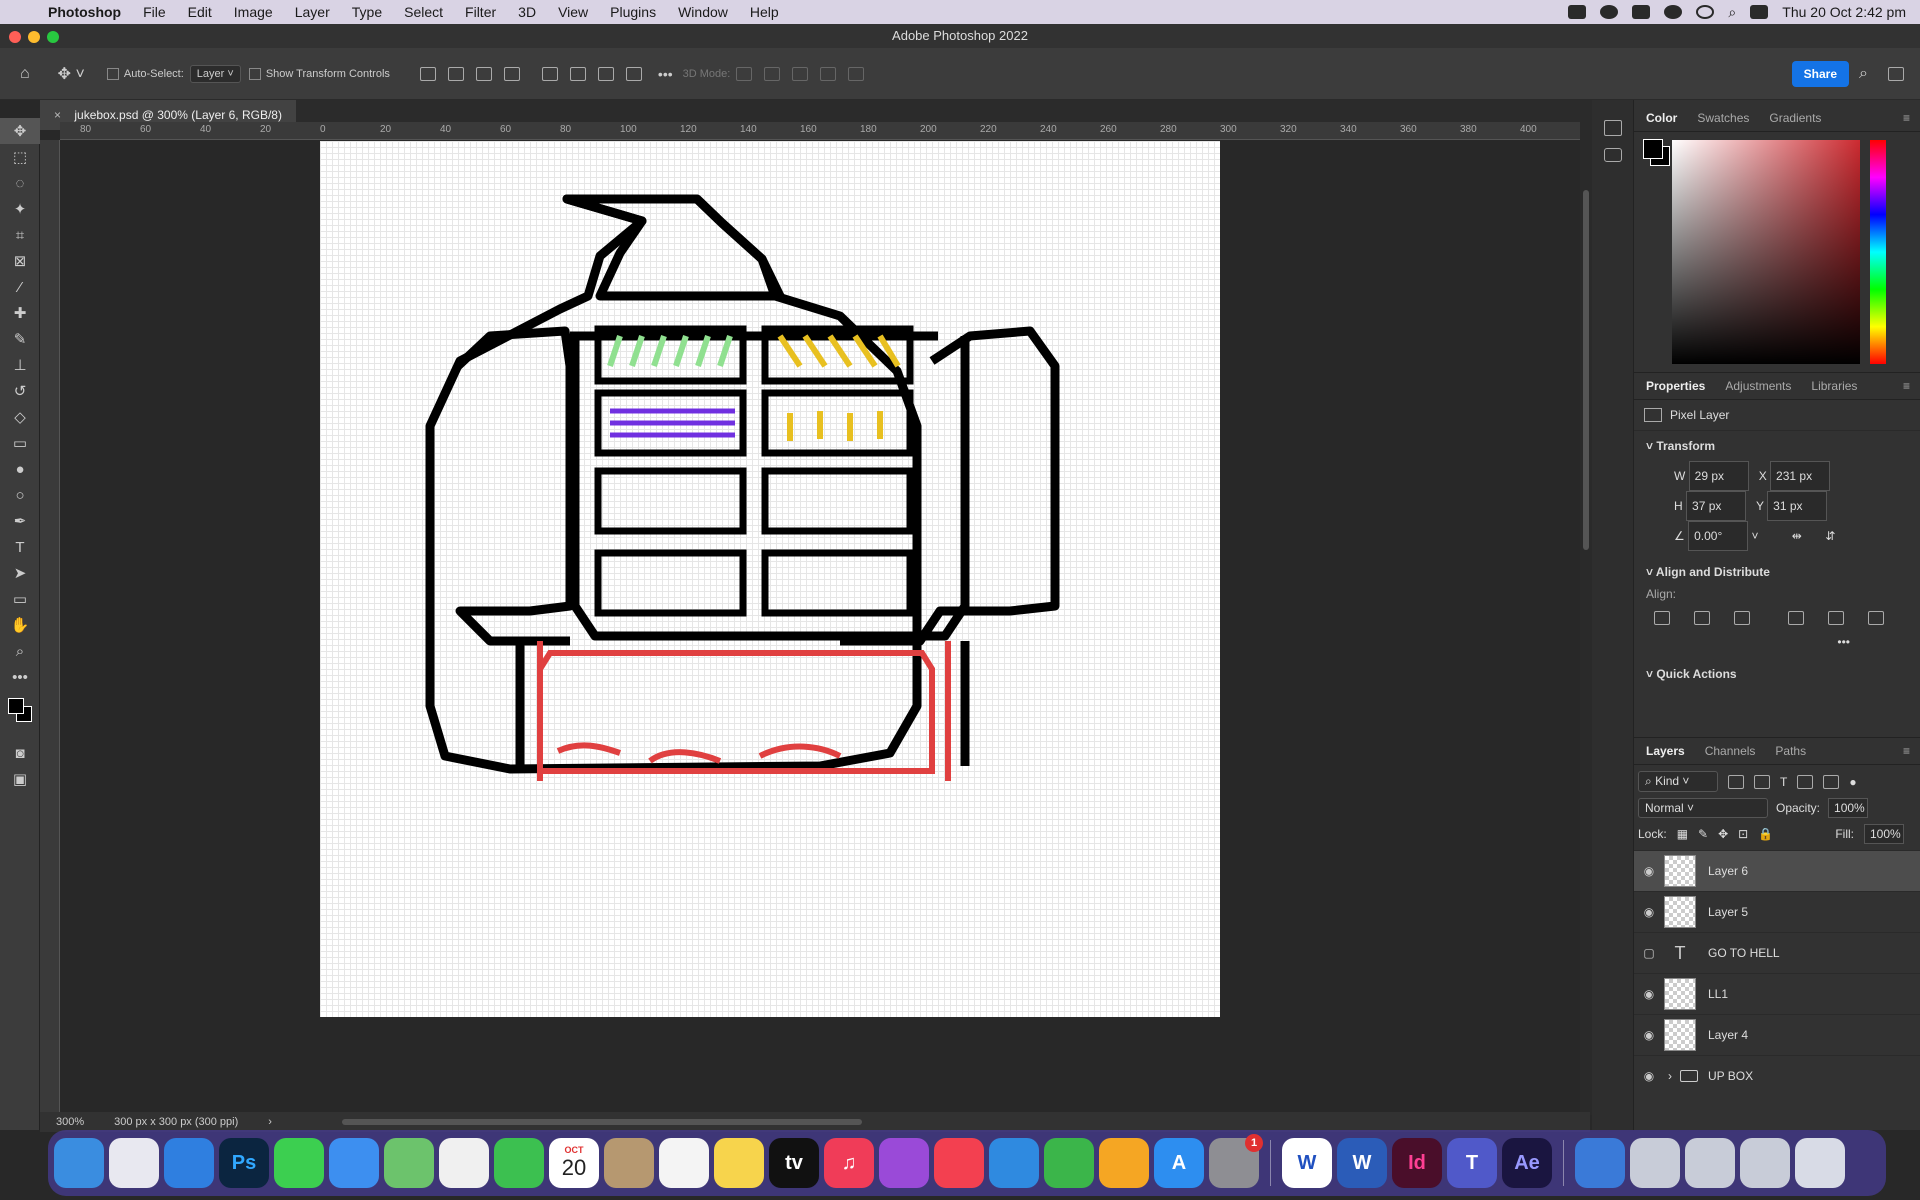  What do you see at coordinates (312, 12) in the screenshot?
I see `menu-layer: Layer` at bounding box center [312, 12].